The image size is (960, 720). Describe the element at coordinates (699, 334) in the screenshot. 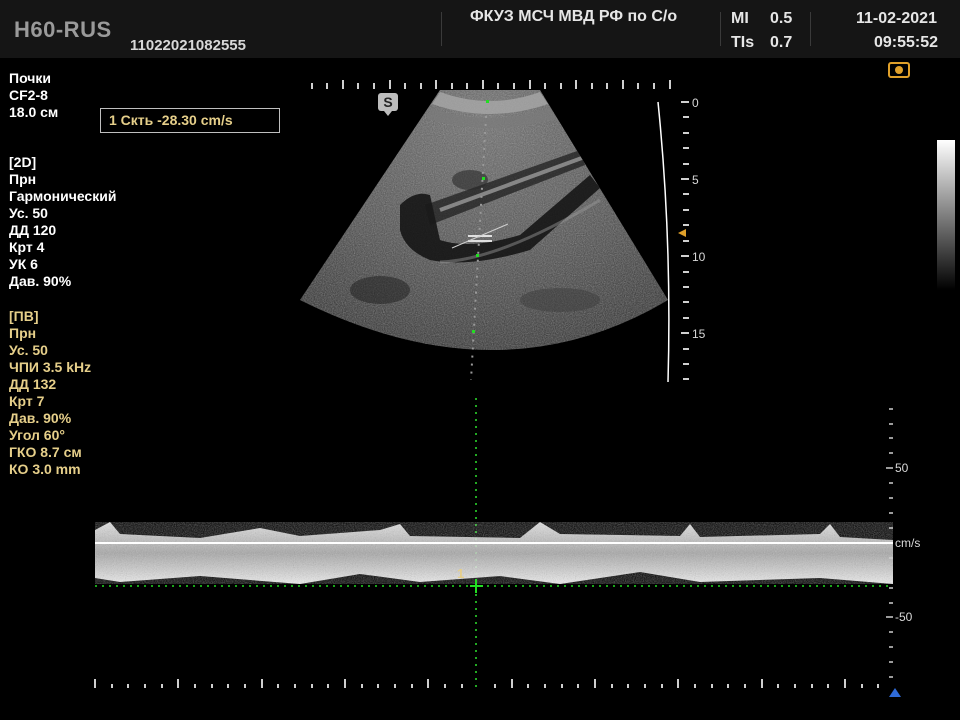

I see `depth-label: 15` at that location.